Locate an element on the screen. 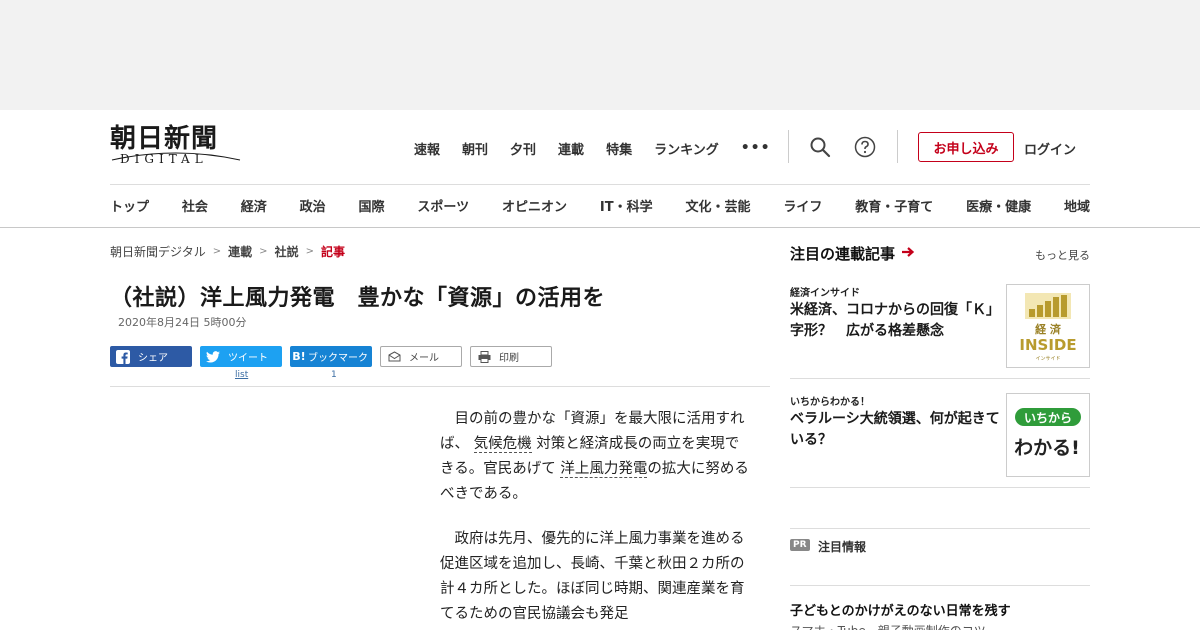 The height and width of the screenshot is (630, 1200). economy-inside-logo-icon: 経 済 INSIDE インサイド is located at coordinates (1048, 327).